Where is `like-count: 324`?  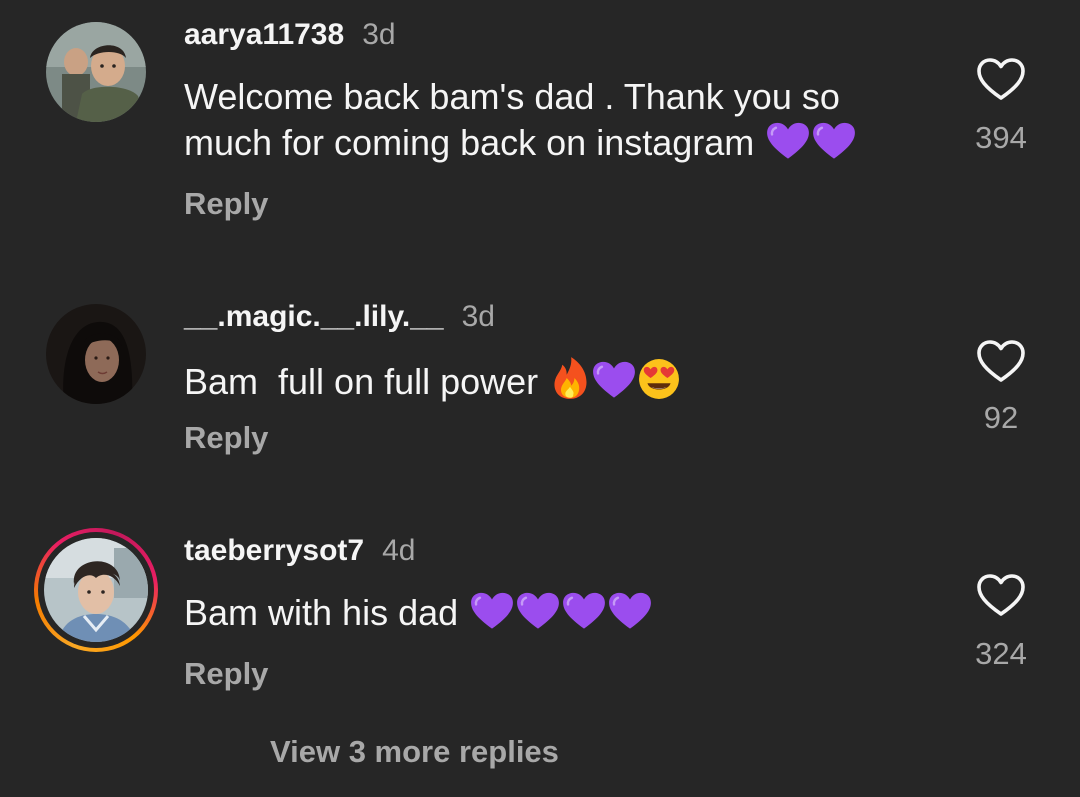
like-count: 324 is located at coordinates (1001, 653).